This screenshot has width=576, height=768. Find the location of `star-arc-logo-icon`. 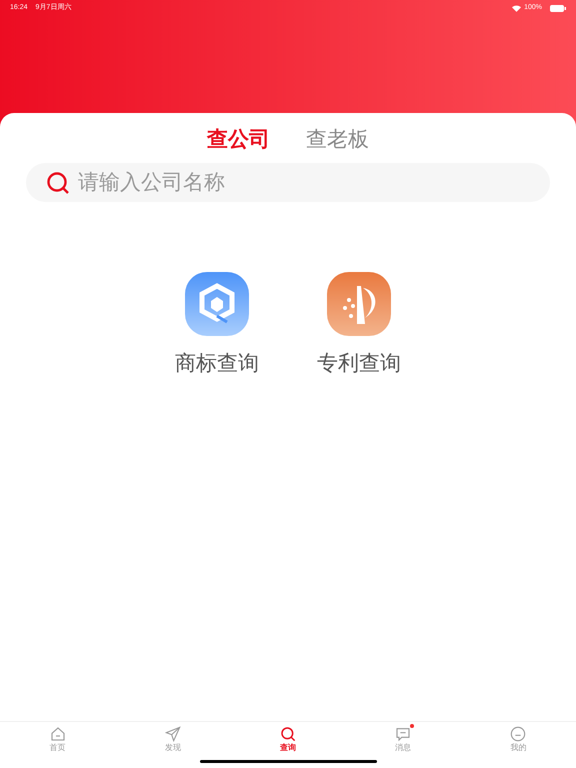

star-arc-logo-icon is located at coordinates (359, 304).